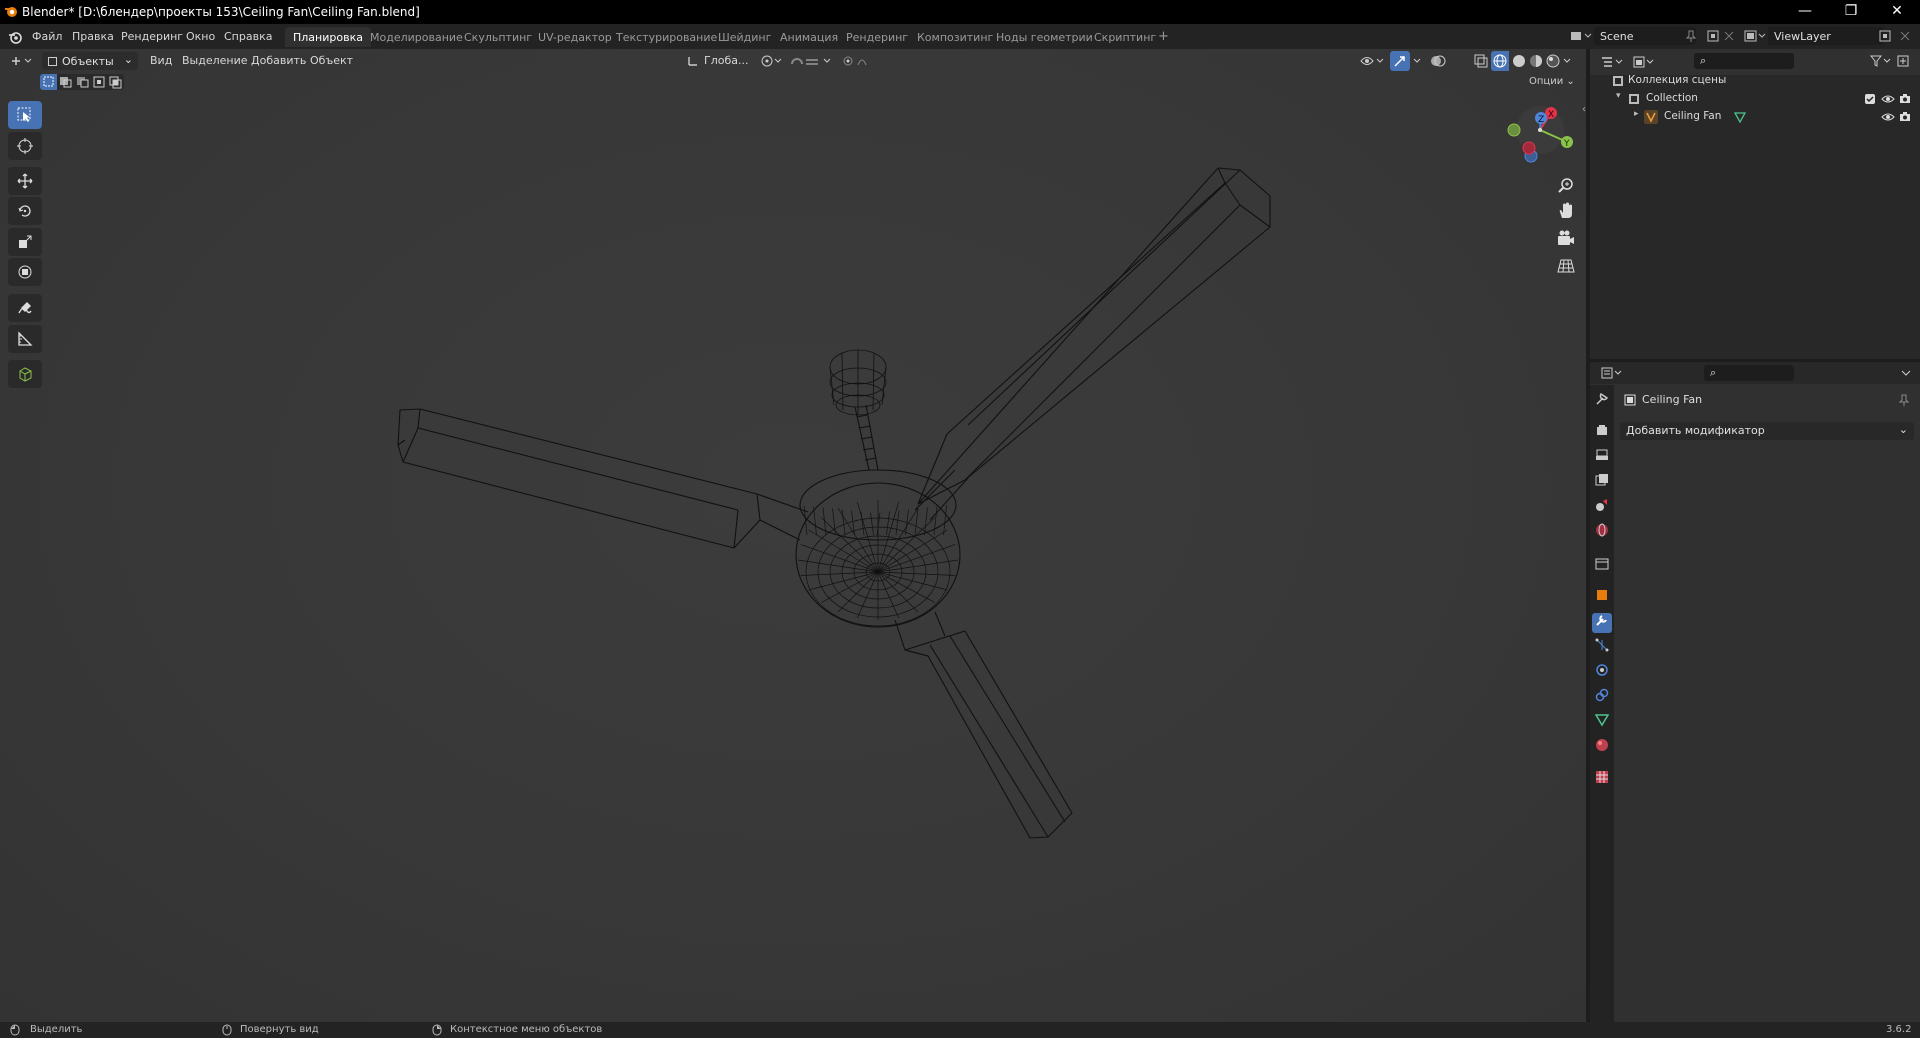 The width and height of the screenshot is (1920, 1038). I want to click on tool-cursor, so click(25, 146).